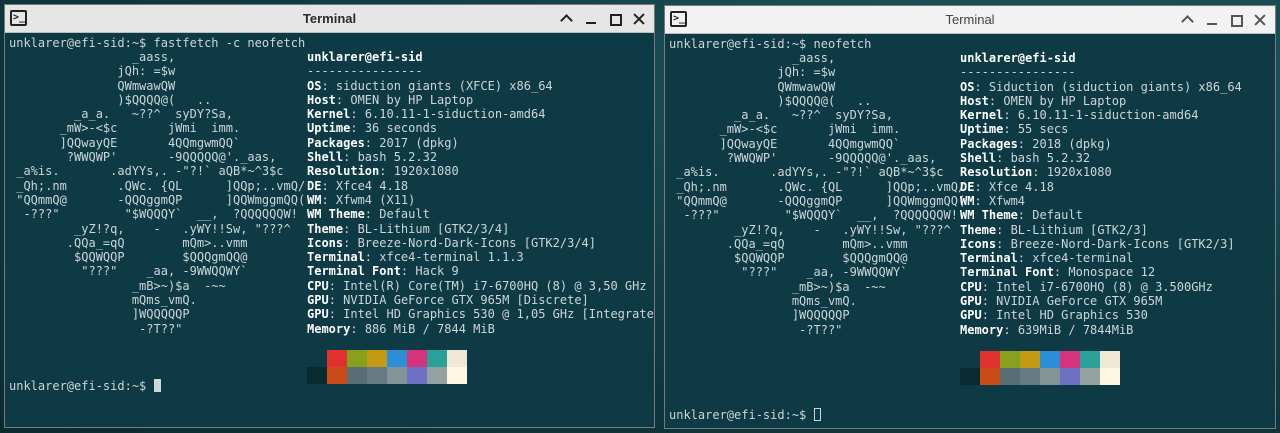 This screenshot has height=433, width=1280. Describe the element at coordinates (971, 286) in the screenshot. I see `info-key: CPU` at that location.